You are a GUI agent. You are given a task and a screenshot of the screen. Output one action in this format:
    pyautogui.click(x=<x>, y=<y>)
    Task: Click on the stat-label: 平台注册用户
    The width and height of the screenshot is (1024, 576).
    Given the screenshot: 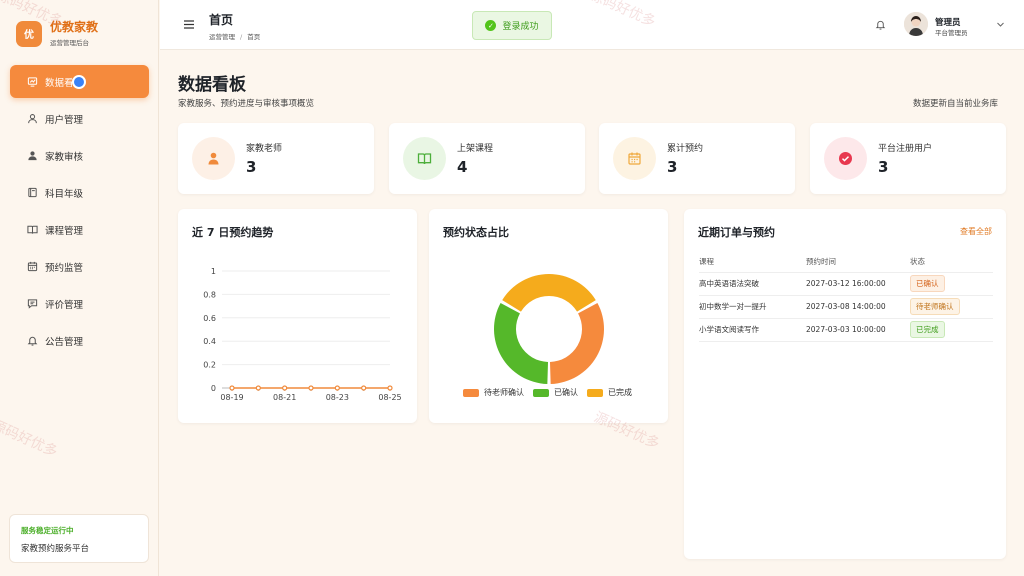 What is the action you would take?
    pyautogui.click(x=905, y=149)
    